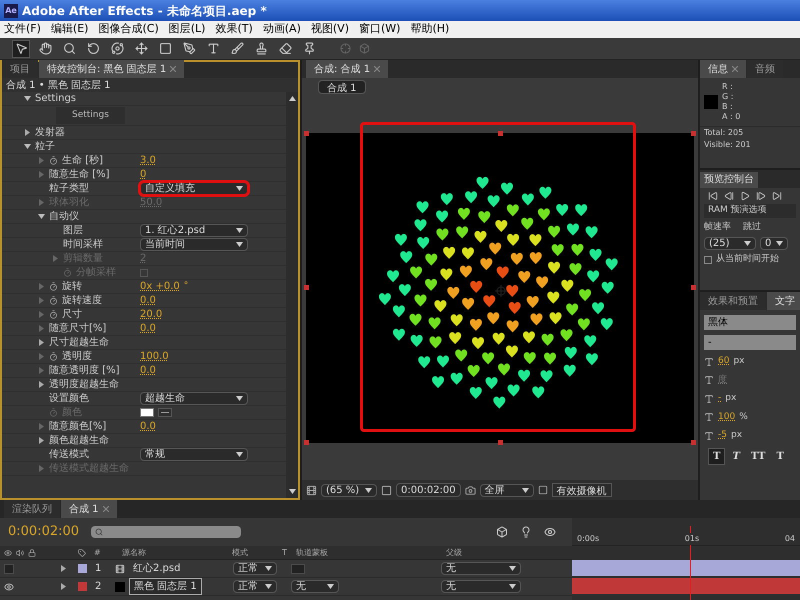 This screenshot has height=600, width=800. Describe the element at coordinates (342, 87) in the screenshot. I see `composition-breadcrumb: 合成 1` at that location.